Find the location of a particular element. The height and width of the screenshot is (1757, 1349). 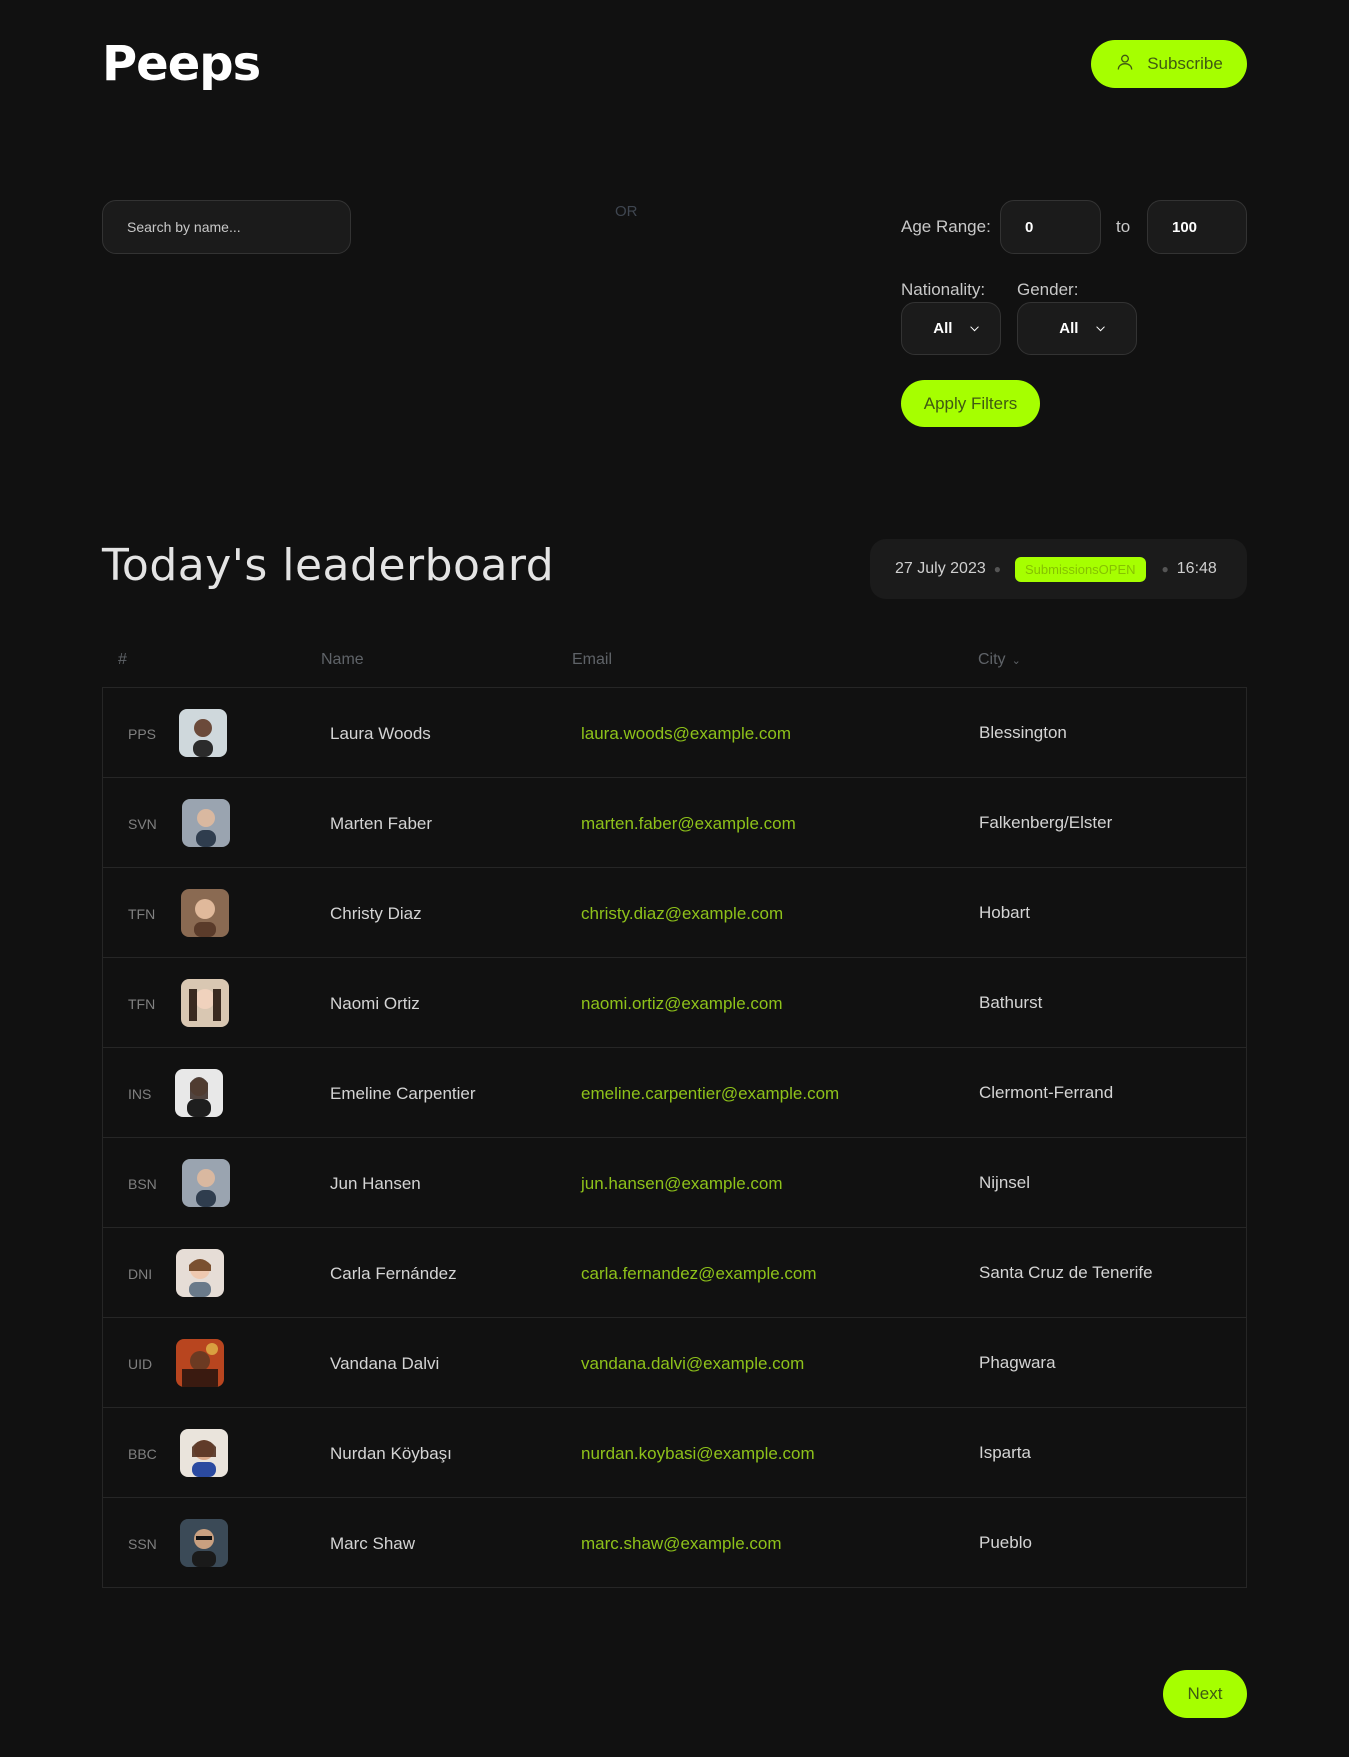

nationality-select: All ⌵ is located at coordinates (951, 328).